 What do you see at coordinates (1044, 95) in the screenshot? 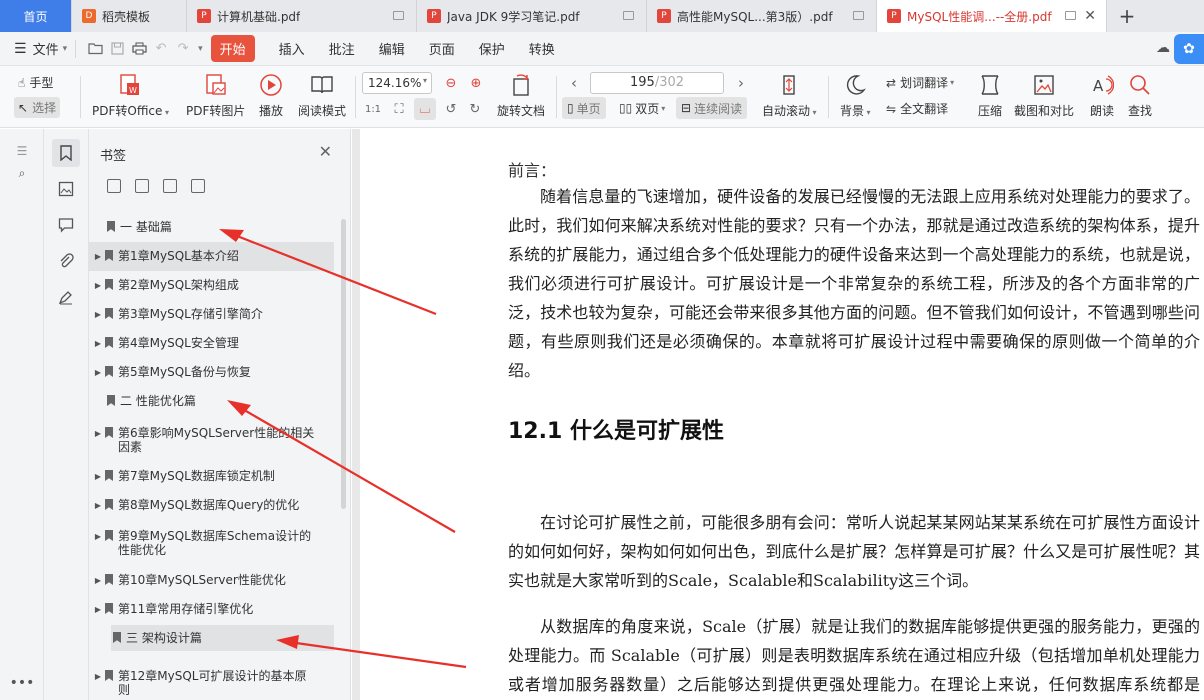
I see `screenshot-compare-button: 截图和对比` at bounding box center [1044, 95].